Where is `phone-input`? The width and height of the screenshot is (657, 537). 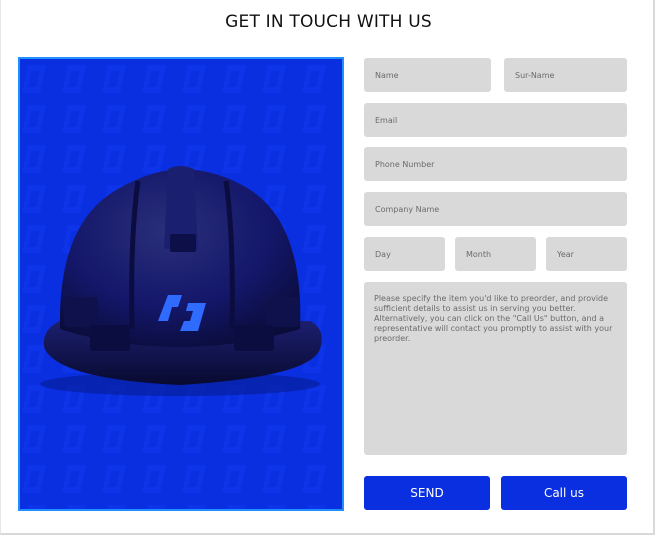
phone-input is located at coordinates (495, 164).